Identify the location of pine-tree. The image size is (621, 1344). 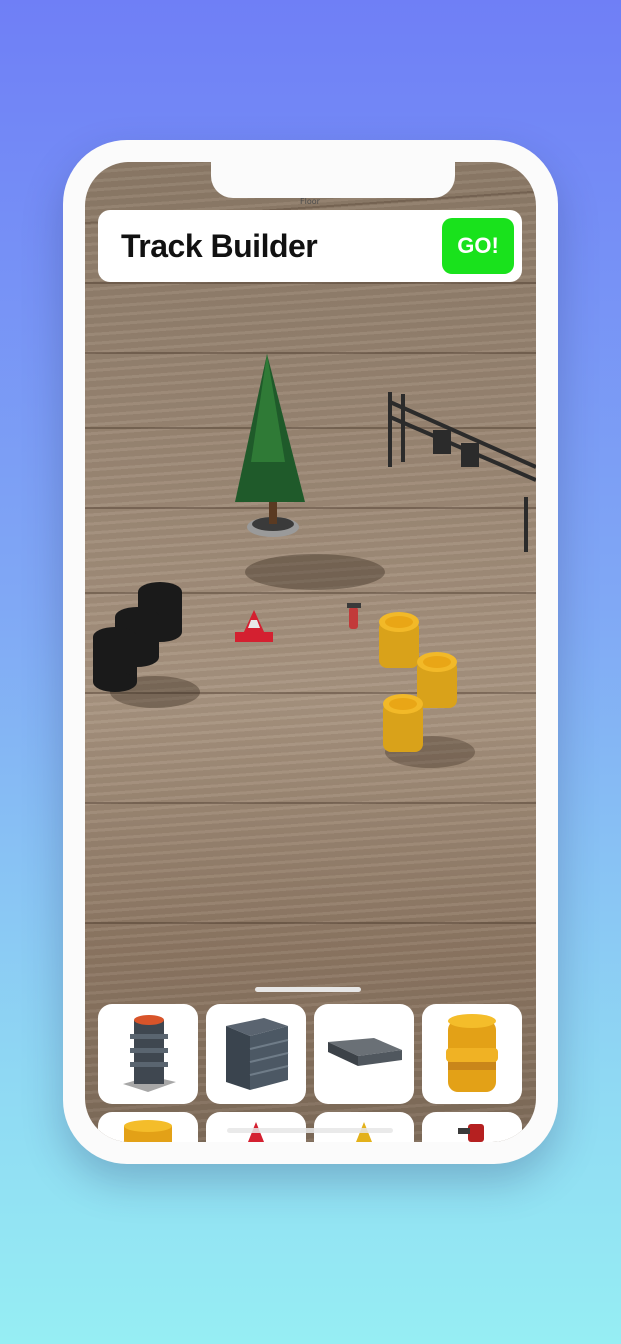
(270, 445).